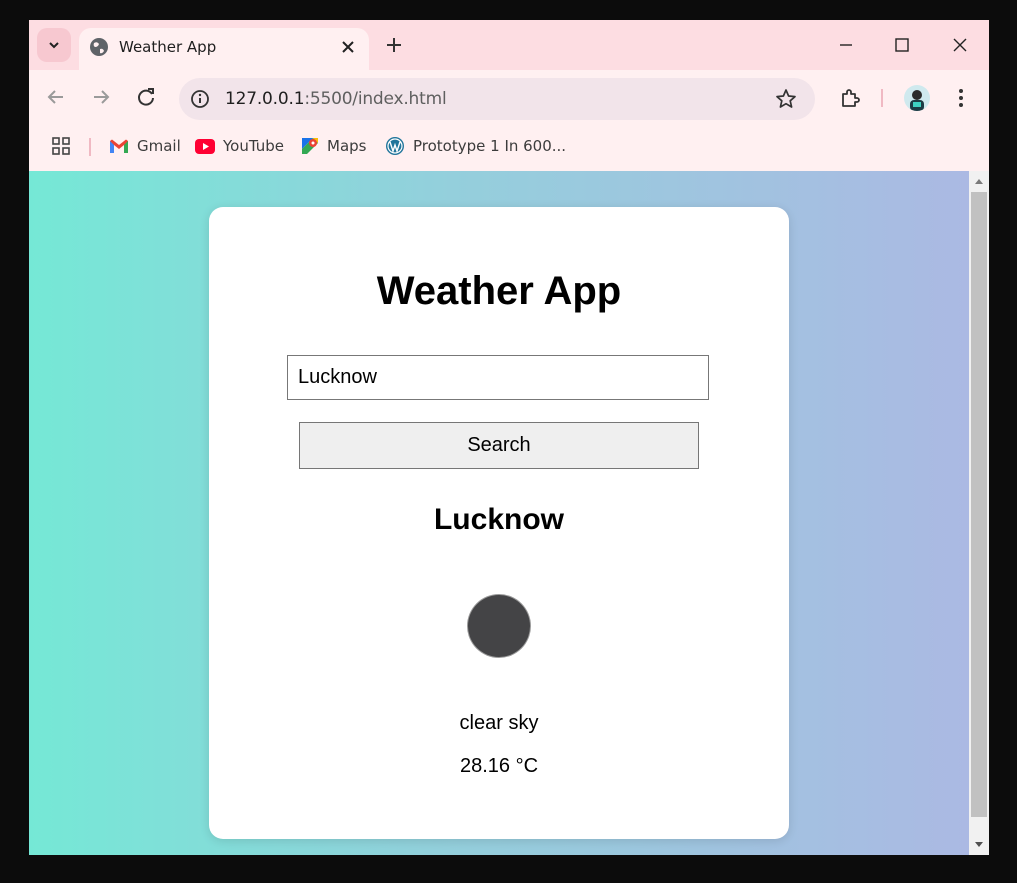 The height and width of the screenshot is (883, 1017). I want to click on weather-description: clear sky, so click(499, 723).